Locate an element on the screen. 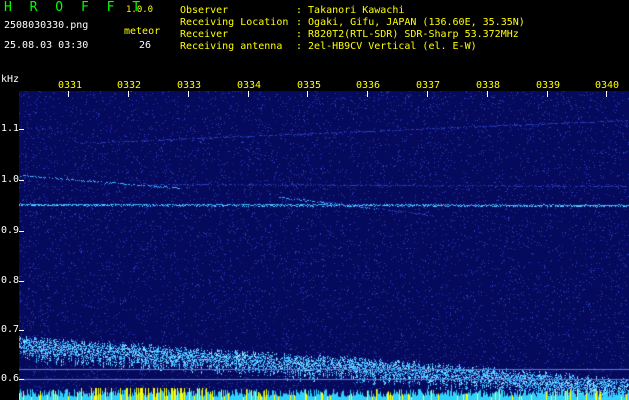 This screenshot has height=400, width=629. freq-axis-strip is located at coordinates (9, 245).